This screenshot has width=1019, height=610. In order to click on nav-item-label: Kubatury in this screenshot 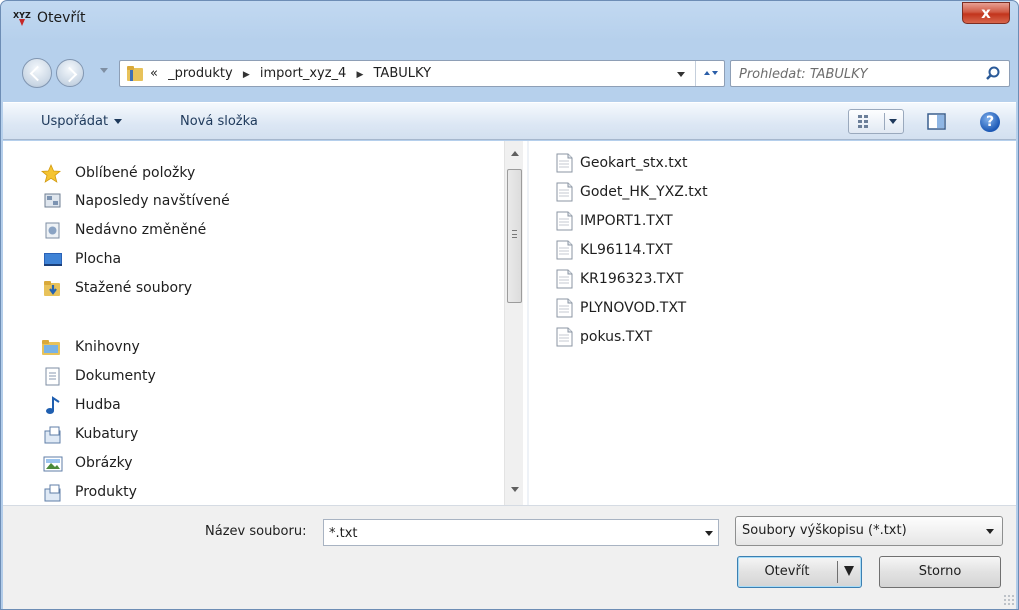, I will do `click(107, 434)`.